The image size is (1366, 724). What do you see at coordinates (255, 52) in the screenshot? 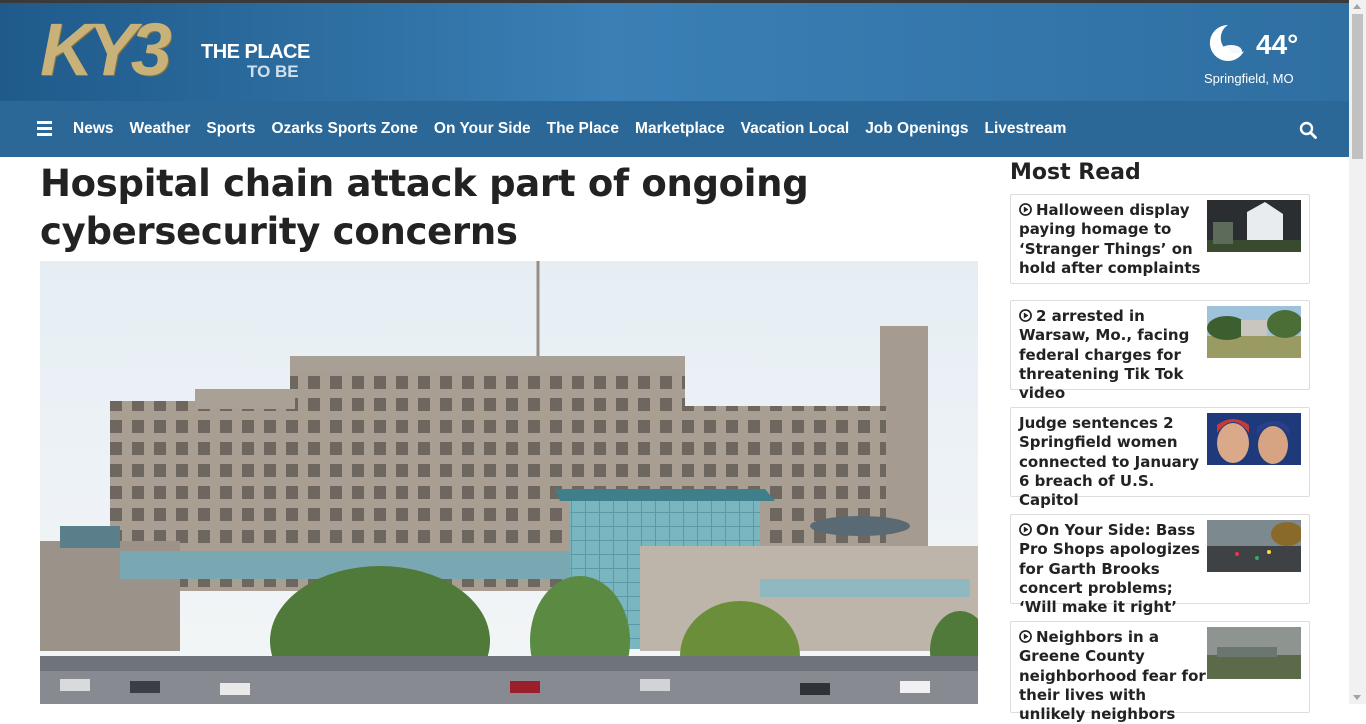
I see `logo-tagline-top: THE PLACE` at bounding box center [255, 52].